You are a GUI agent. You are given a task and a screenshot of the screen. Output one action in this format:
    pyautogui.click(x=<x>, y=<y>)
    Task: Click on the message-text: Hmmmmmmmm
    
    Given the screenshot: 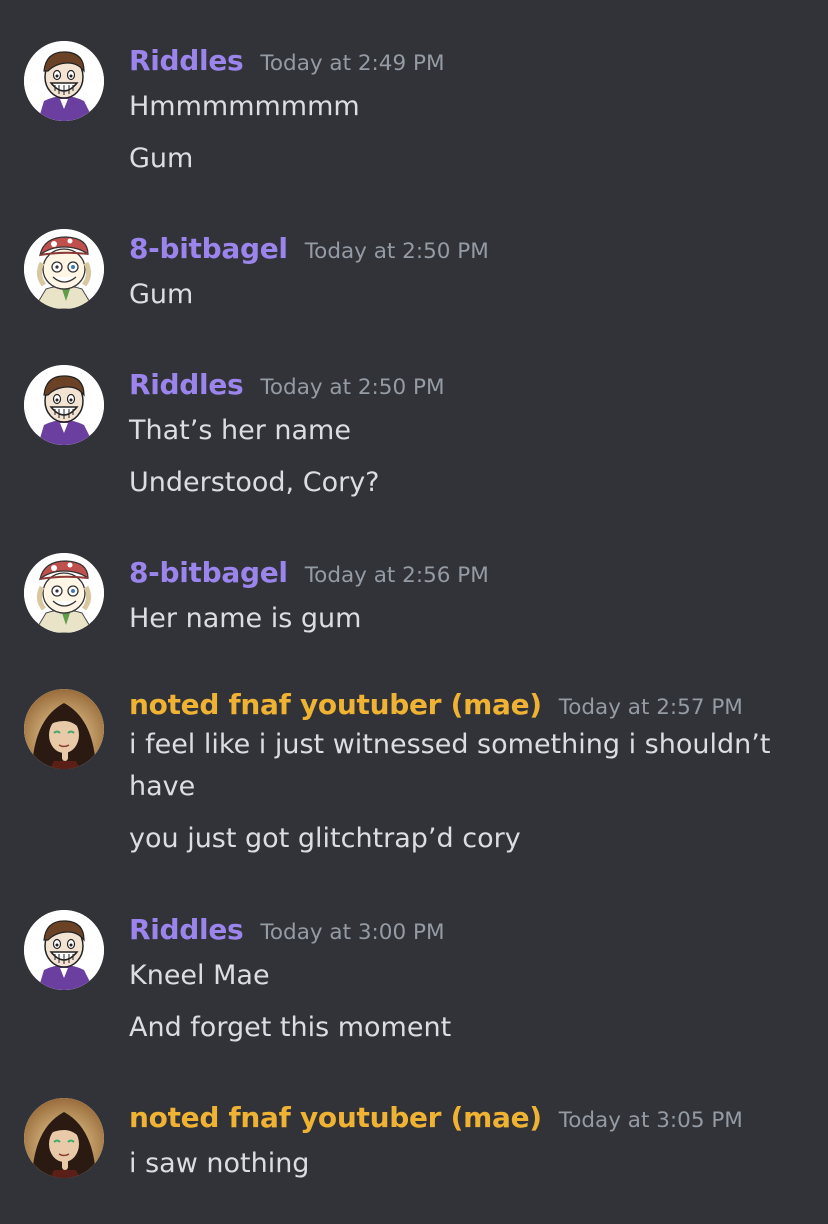 What is the action you would take?
    pyautogui.click(x=244, y=106)
    